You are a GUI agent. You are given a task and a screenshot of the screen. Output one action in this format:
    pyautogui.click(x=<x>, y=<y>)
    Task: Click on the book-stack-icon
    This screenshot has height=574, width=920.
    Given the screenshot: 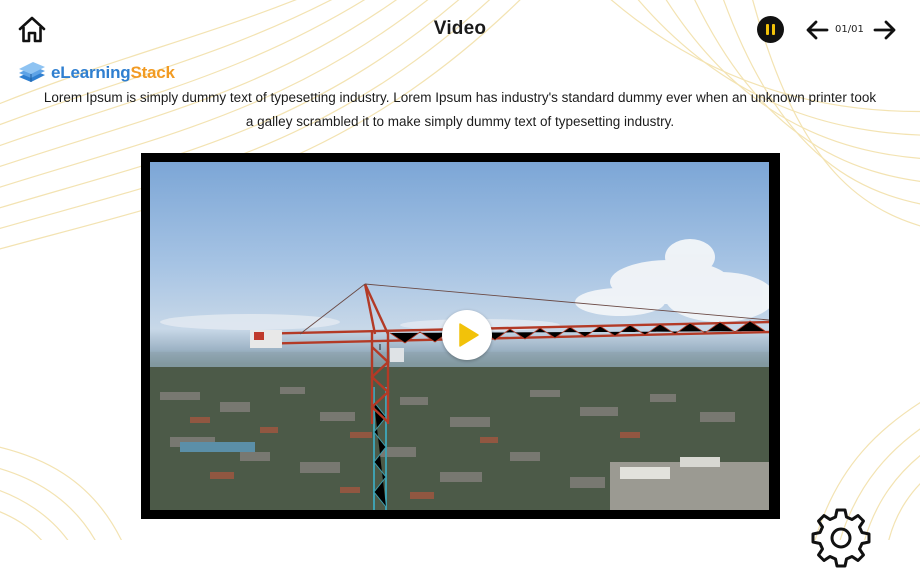 What is the action you would take?
    pyautogui.click(x=32, y=72)
    